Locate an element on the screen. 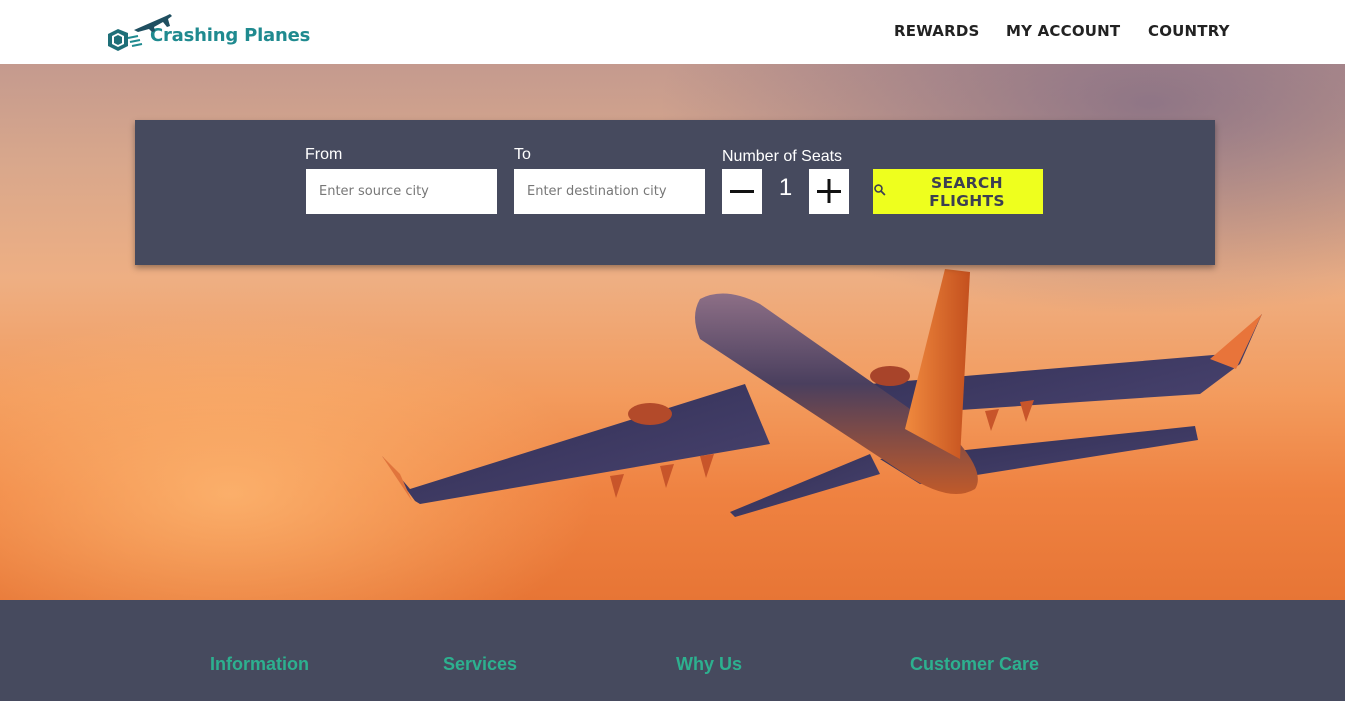 The width and height of the screenshot is (1345, 701). footer-heading-why-us: Why Us is located at coordinates (709, 664).